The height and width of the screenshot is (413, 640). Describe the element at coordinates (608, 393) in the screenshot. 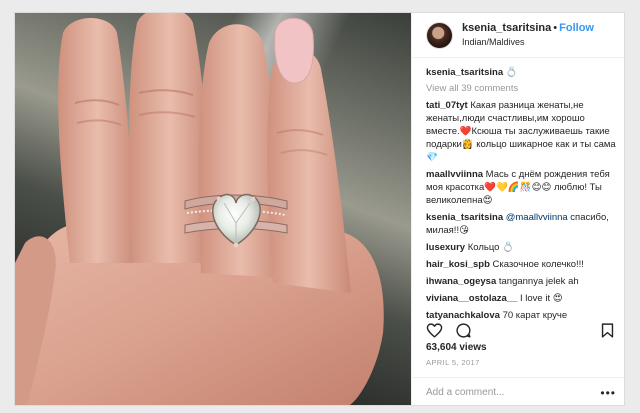

I see `more-options-icon: •••` at that location.